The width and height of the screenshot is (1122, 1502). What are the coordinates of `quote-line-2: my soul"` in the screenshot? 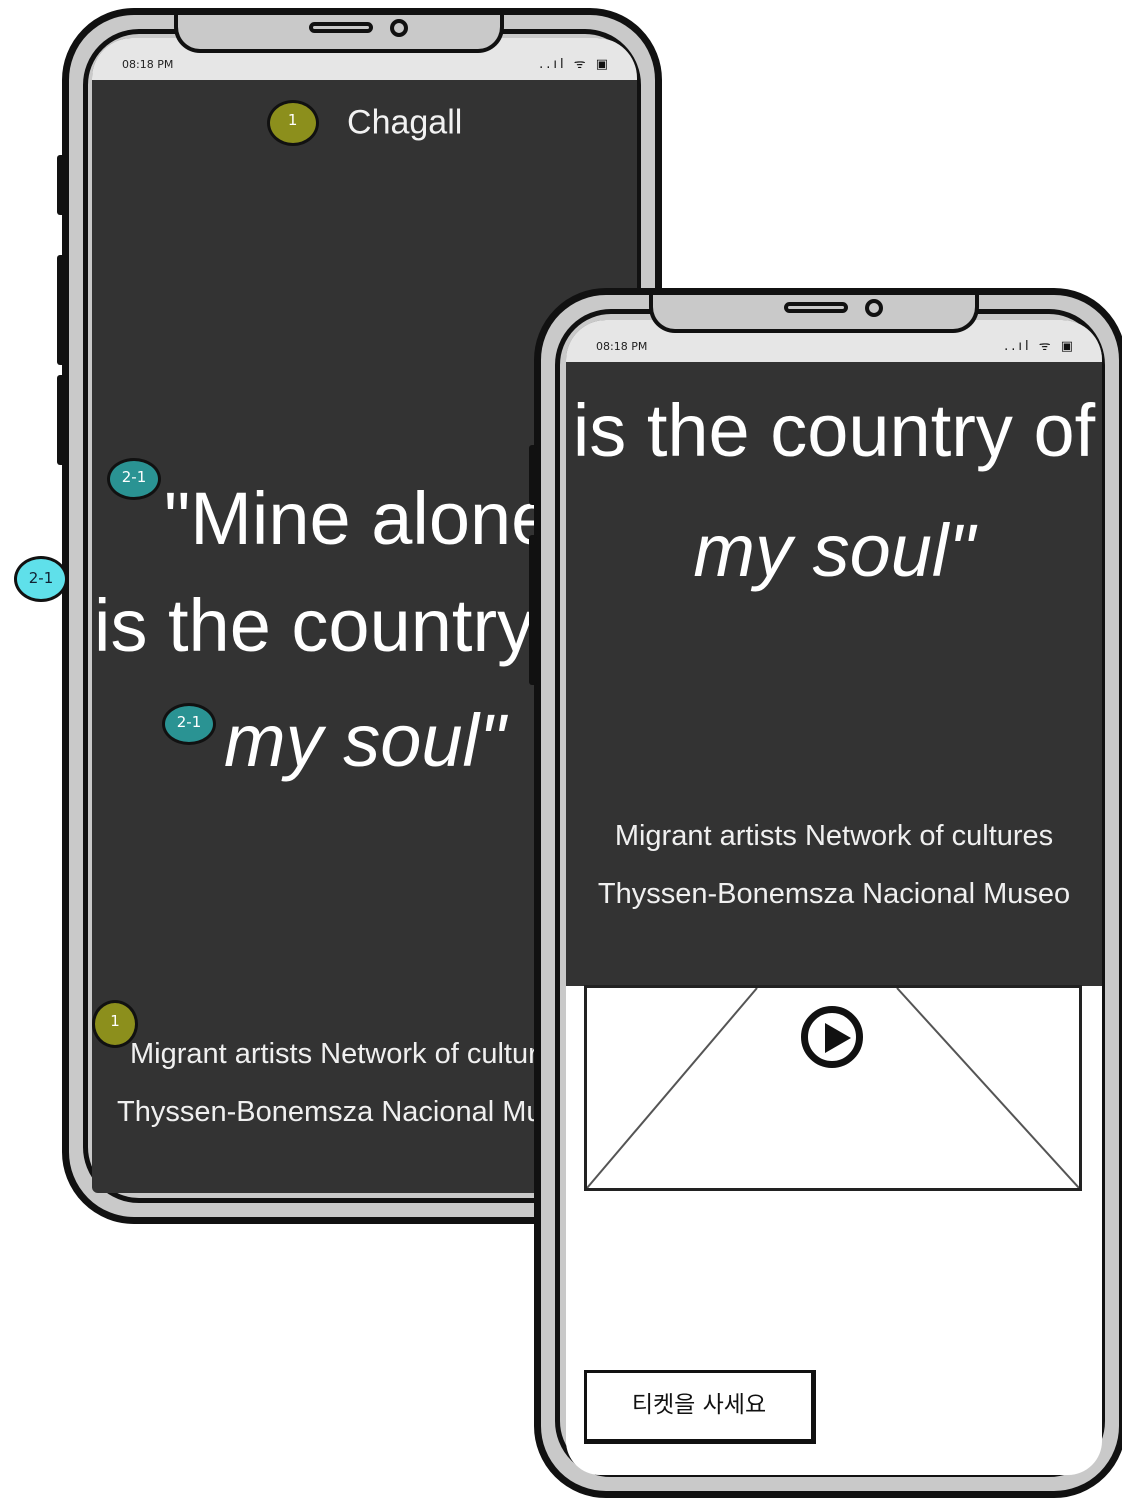 It's located at (834, 550).